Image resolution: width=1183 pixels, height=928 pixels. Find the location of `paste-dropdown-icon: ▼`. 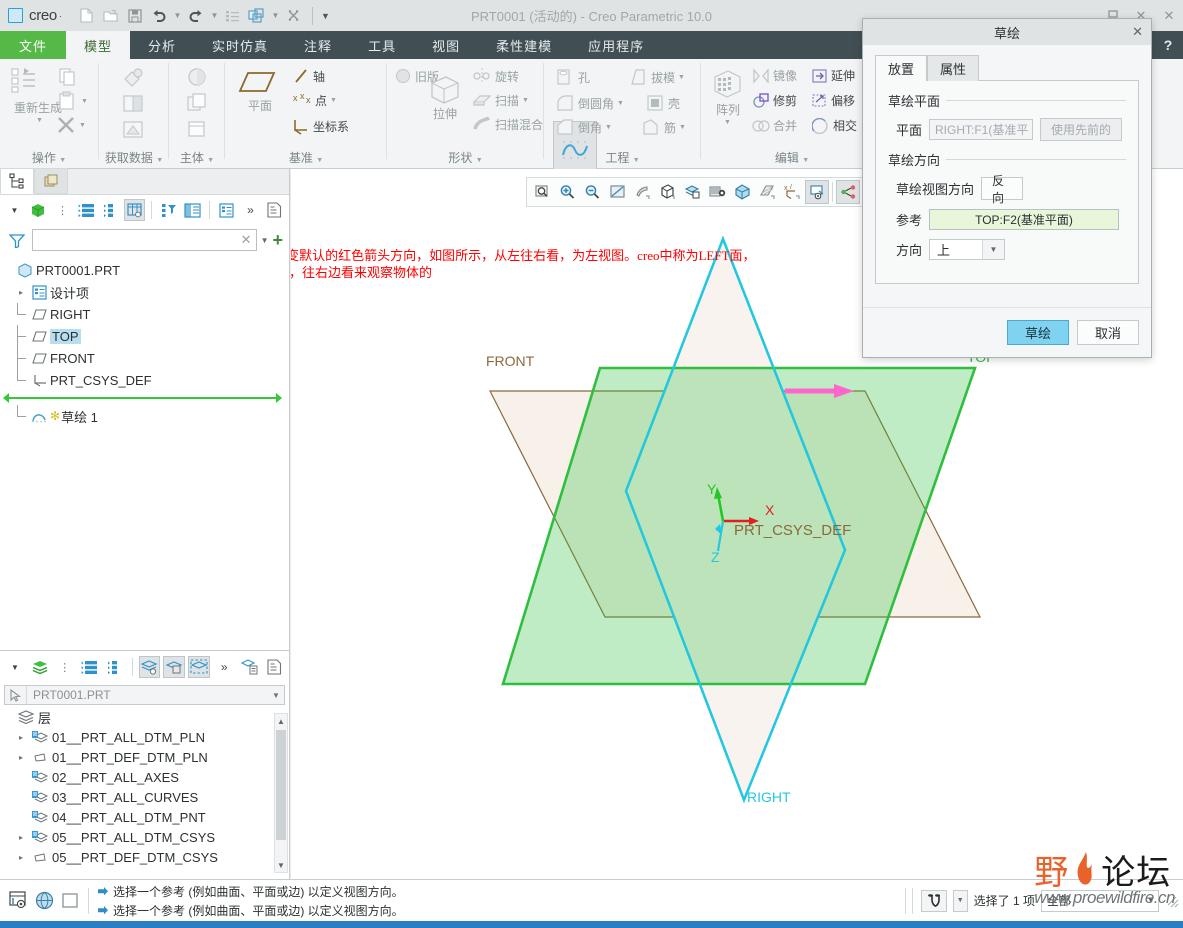

paste-dropdown-icon: ▼ is located at coordinates (84, 101).